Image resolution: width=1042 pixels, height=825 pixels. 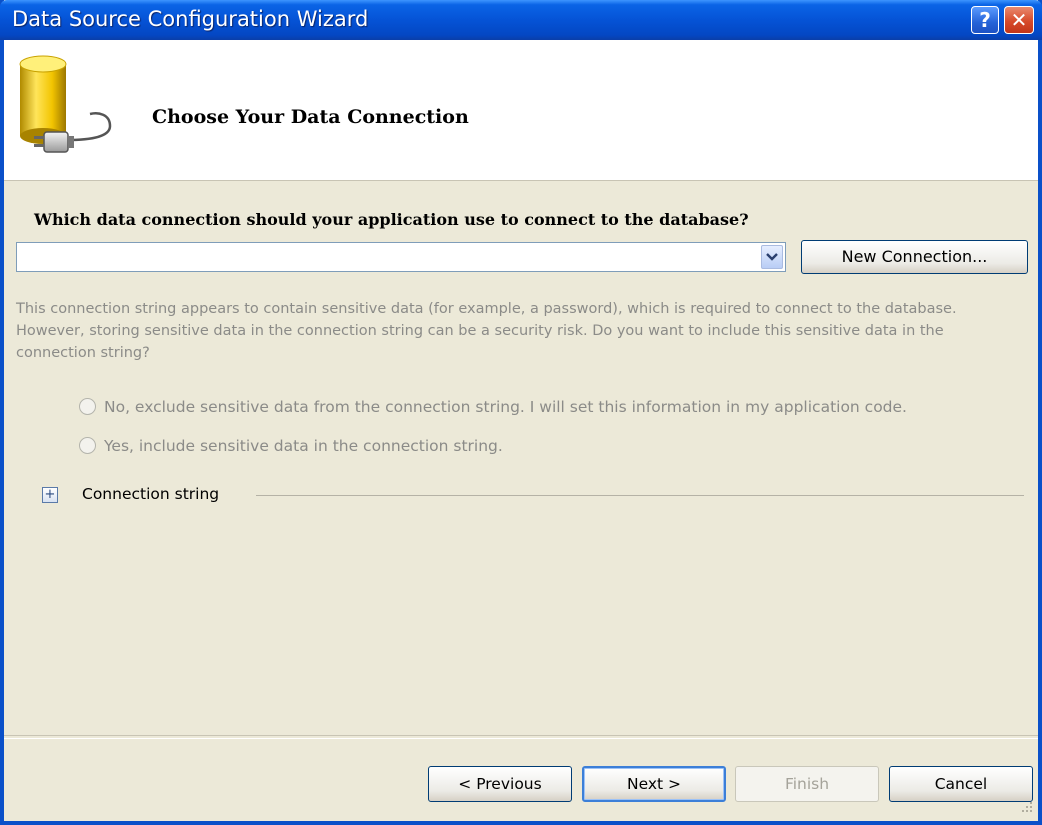 I want to click on chevron-down-icon, so click(x=772, y=257).